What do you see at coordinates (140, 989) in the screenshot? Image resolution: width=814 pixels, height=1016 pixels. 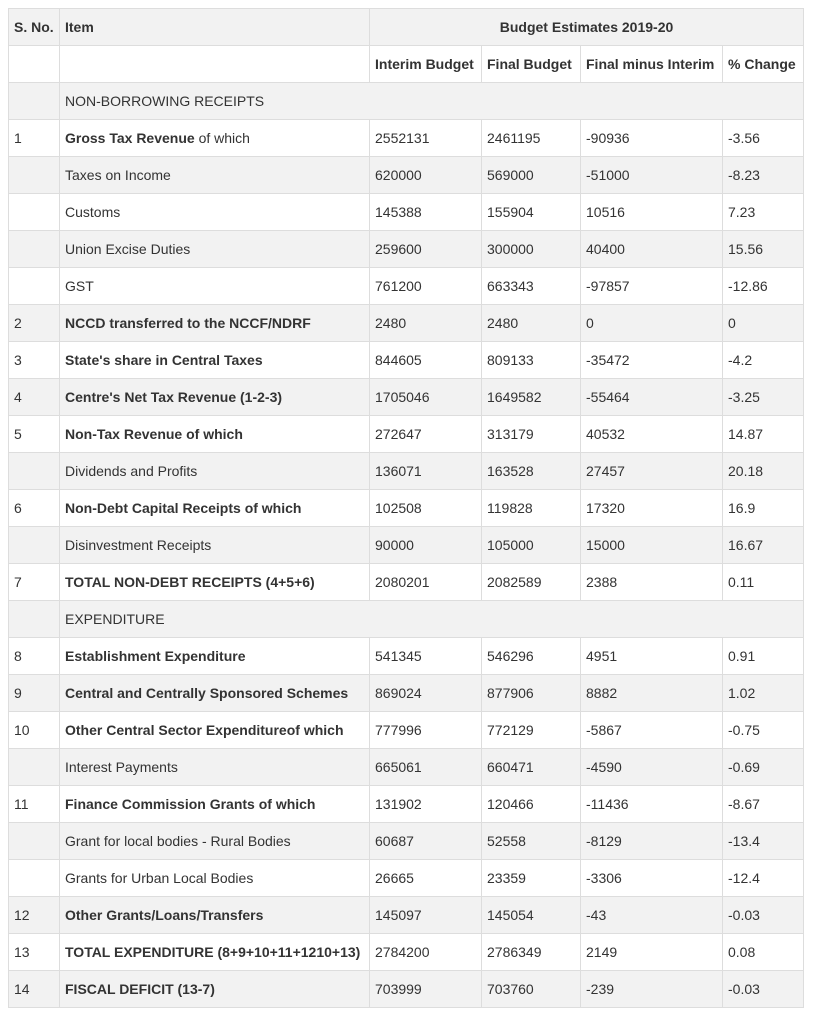 I see `item-label: FISCAL DEFICIT (13-7)` at bounding box center [140, 989].